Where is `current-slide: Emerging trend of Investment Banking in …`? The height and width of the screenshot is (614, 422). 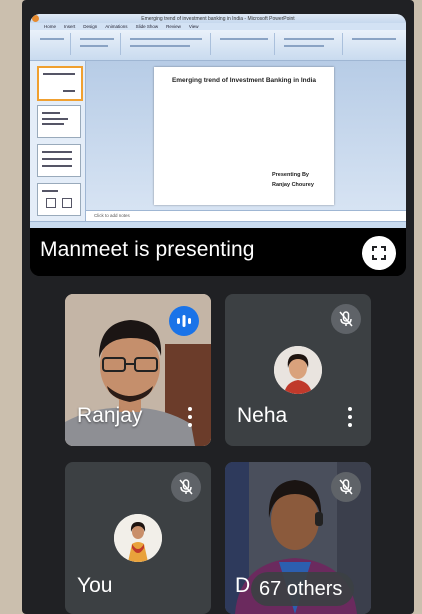 current-slide: Emerging trend of Investment Banking in … is located at coordinates (244, 136).